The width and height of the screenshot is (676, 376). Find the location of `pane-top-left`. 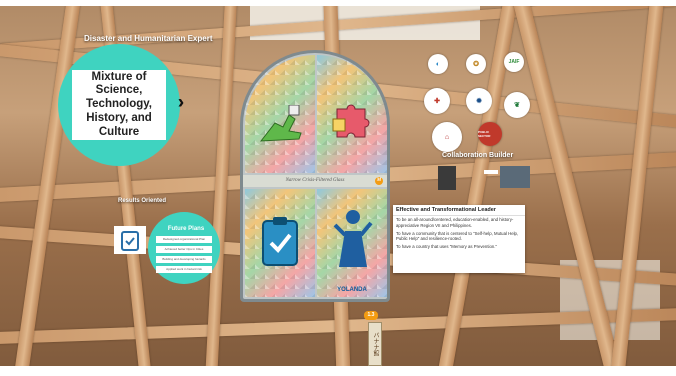

pane-top-left is located at coordinates (280, 114).